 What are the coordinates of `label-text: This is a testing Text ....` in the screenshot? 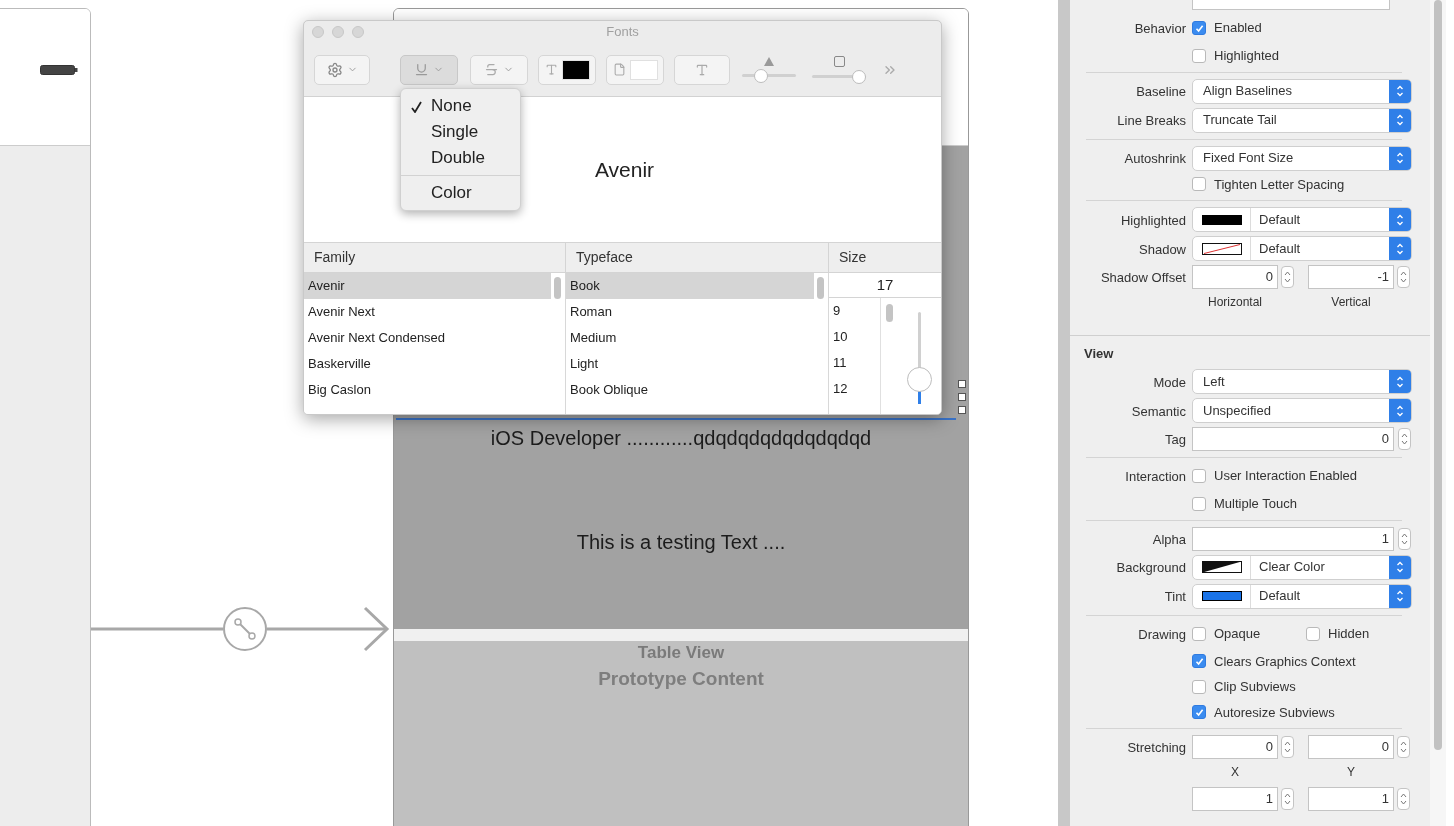 It's located at (681, 542).